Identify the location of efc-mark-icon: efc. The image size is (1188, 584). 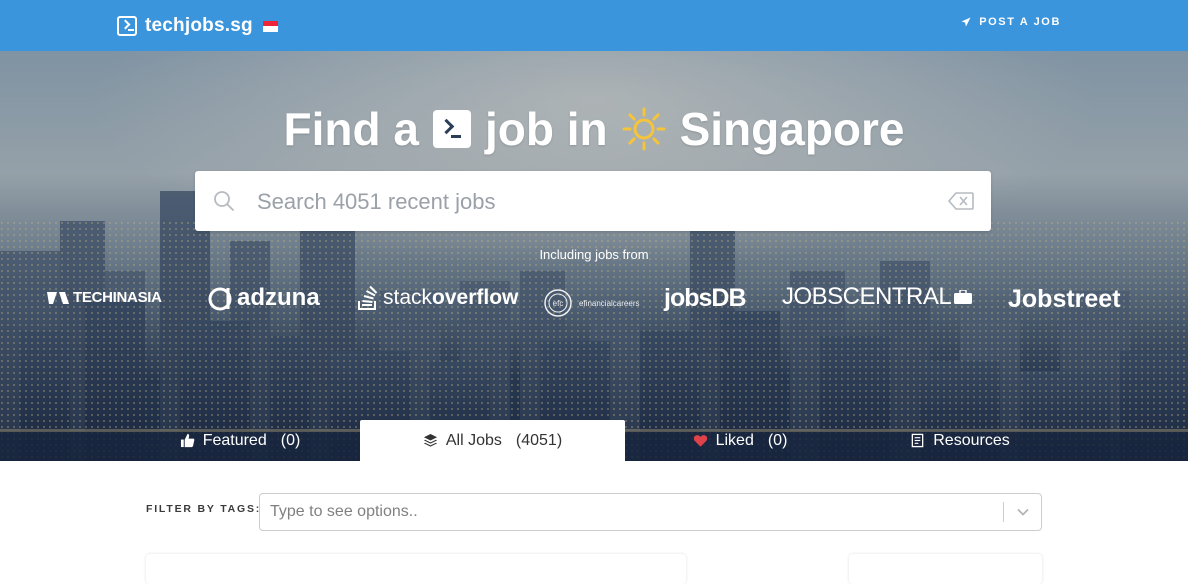
(558, 303).